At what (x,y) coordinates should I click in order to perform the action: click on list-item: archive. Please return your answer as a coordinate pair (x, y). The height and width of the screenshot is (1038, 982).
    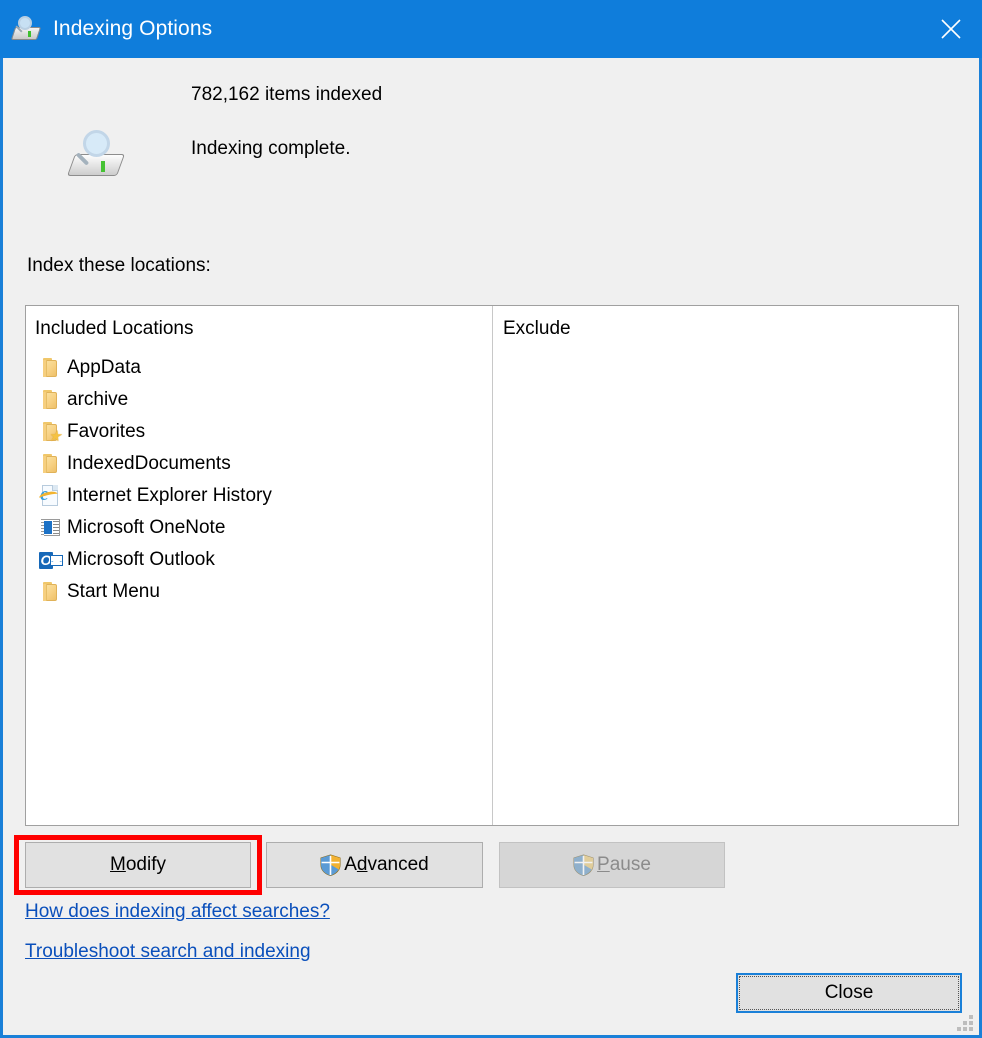
    Looking at the image, I should click on (259, 400).